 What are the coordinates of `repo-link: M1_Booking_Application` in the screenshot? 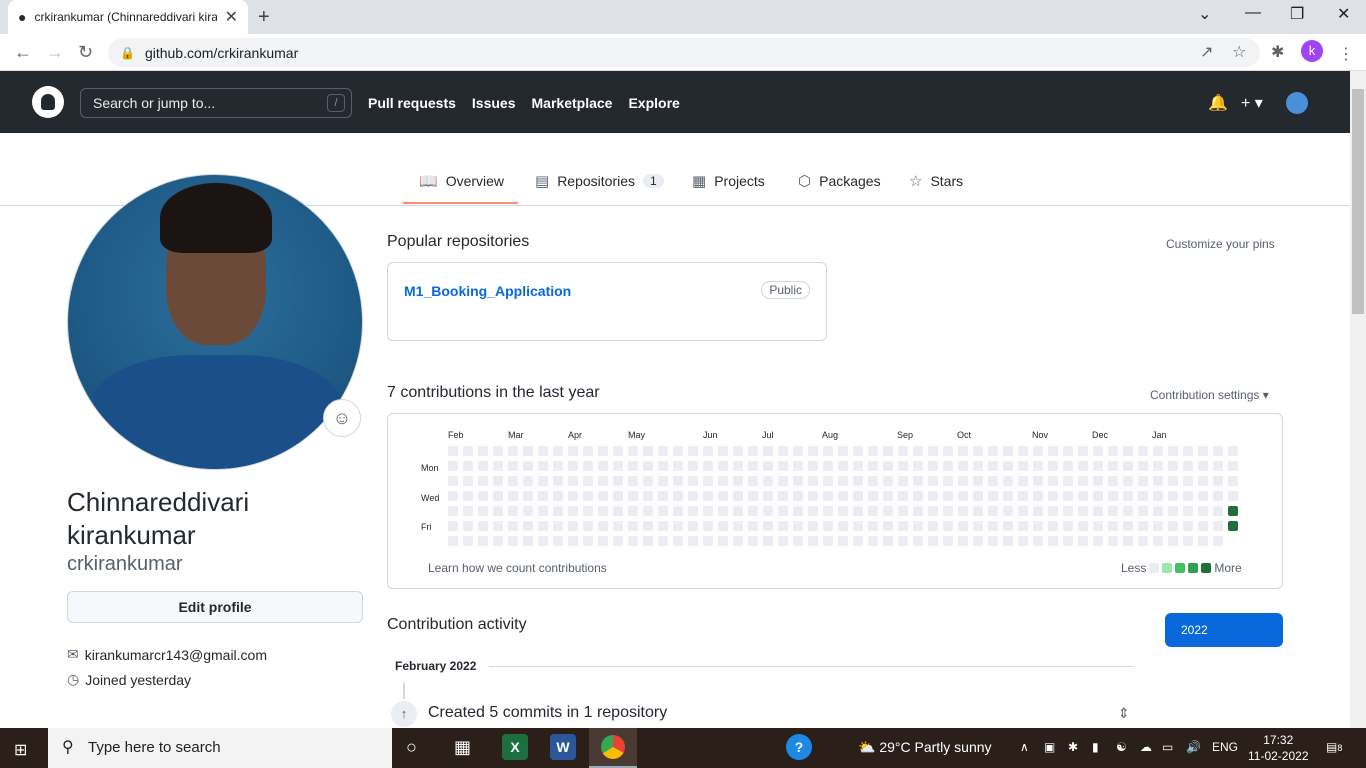 It's located at (487, 291).